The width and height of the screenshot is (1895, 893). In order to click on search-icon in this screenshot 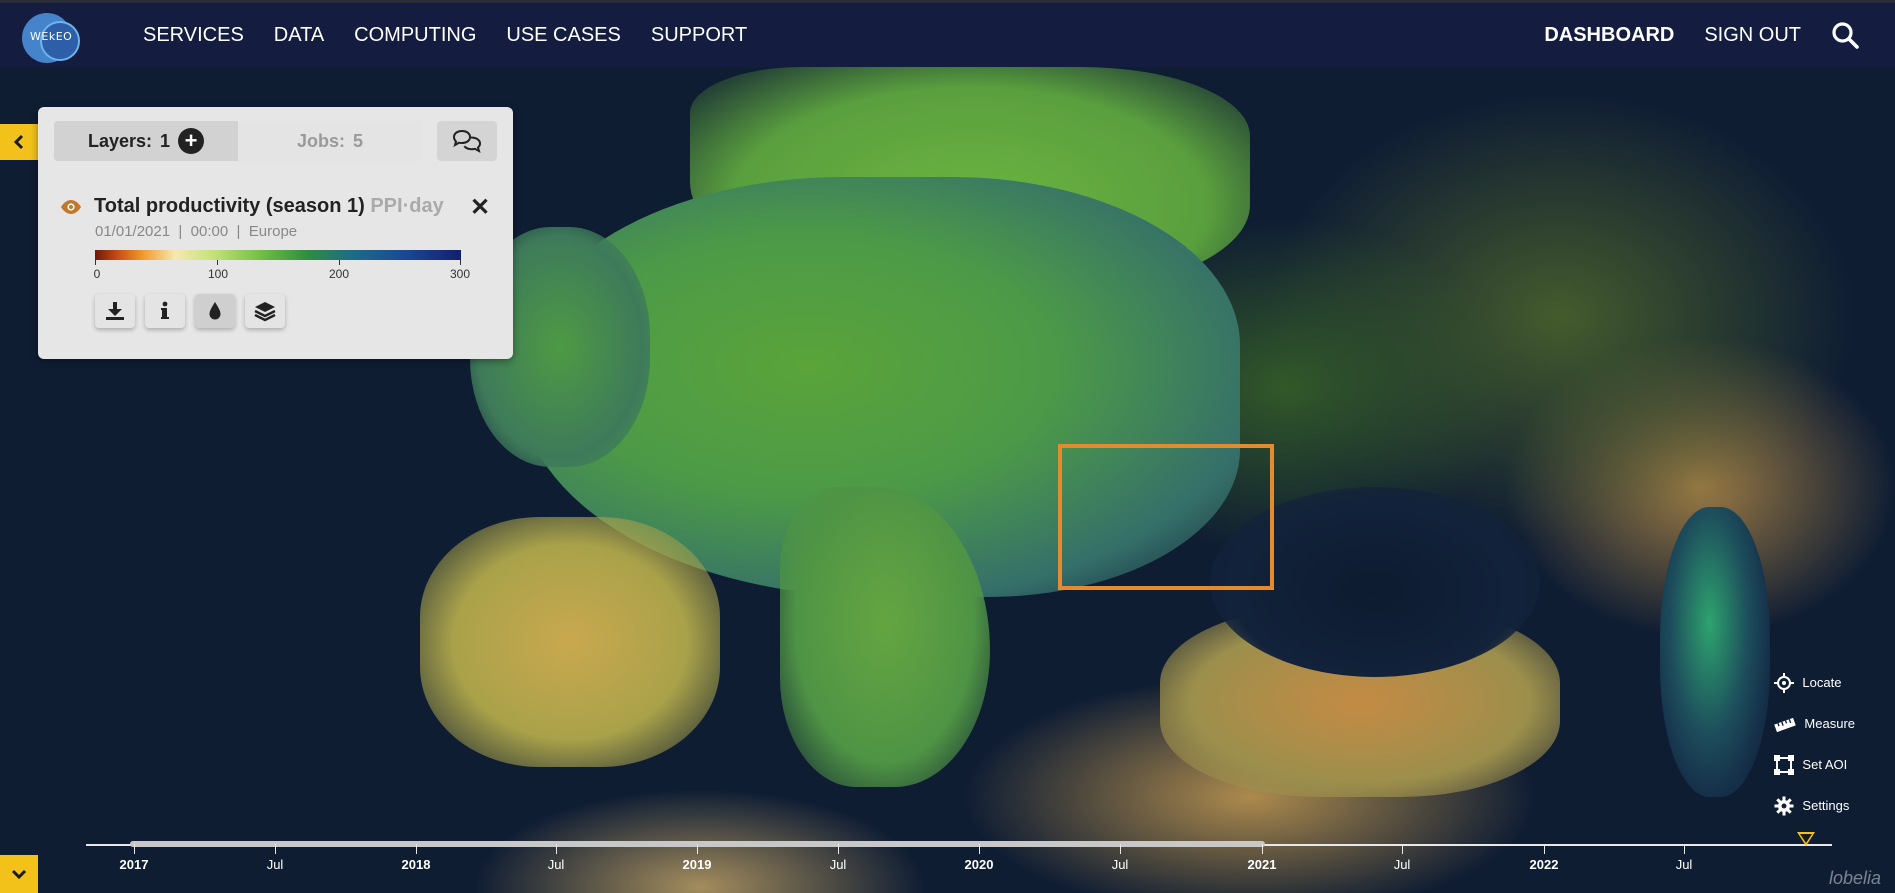, I will do `click(1845, 35)`.